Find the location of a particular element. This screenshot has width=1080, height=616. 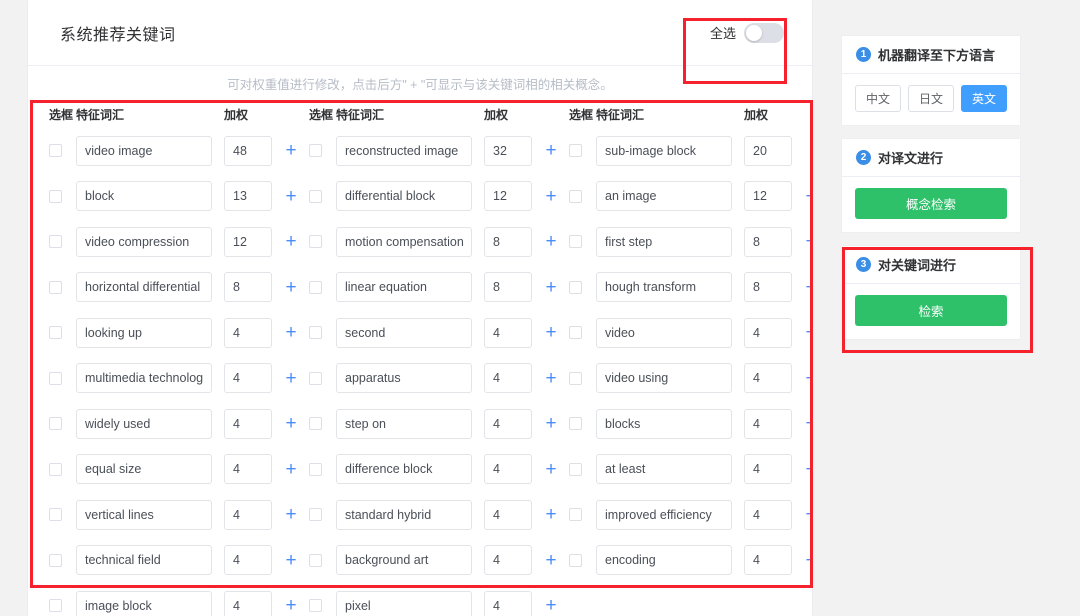

language-button-2: 日文 is located at coordinates (931, 98).